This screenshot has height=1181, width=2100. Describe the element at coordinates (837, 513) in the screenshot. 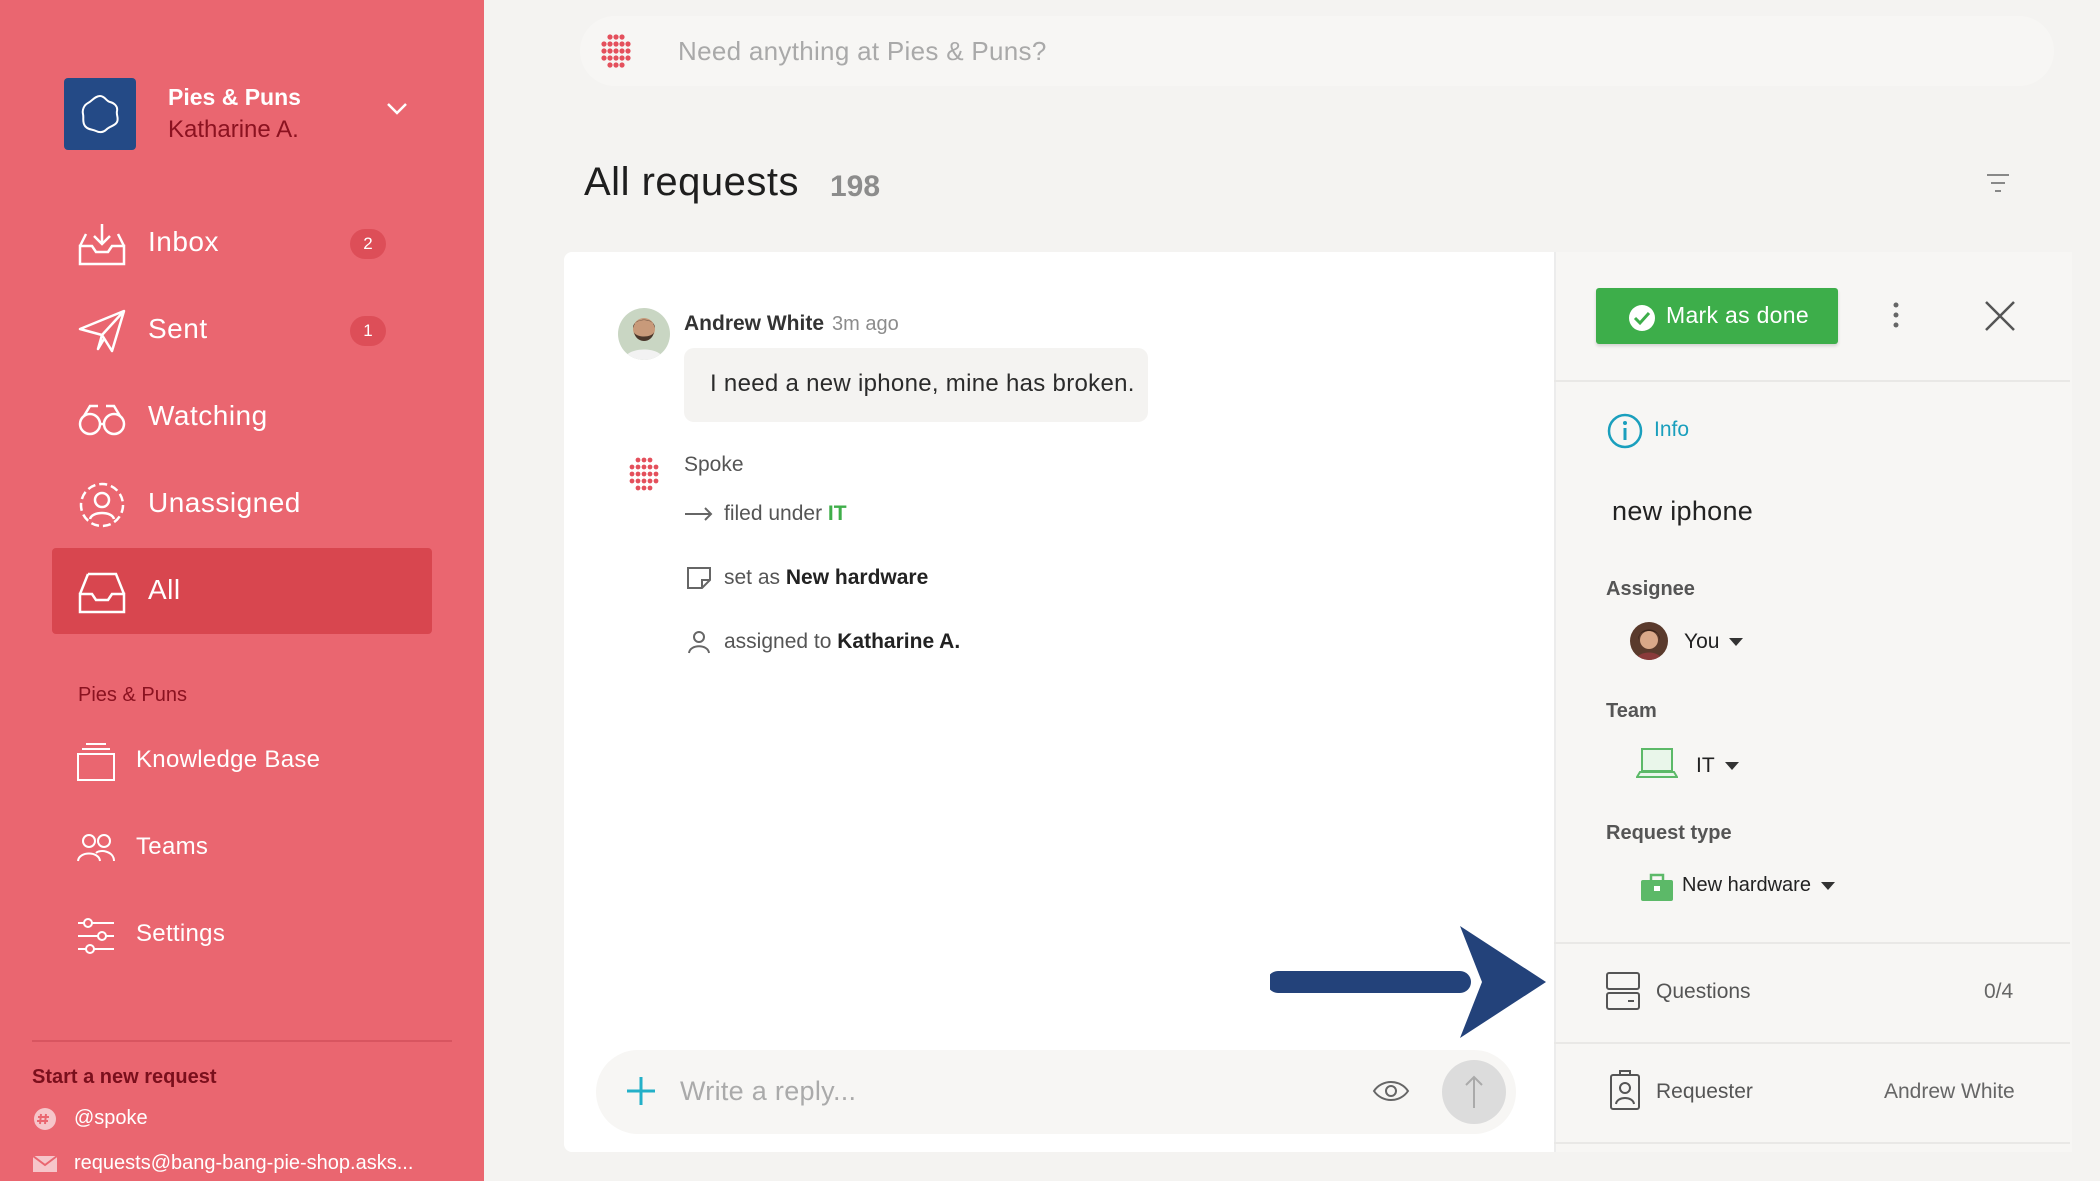

I see `filed-team-link: IT` at that location.